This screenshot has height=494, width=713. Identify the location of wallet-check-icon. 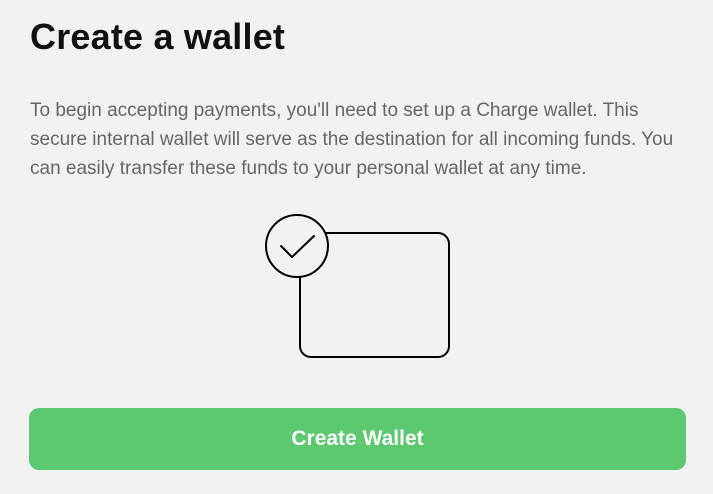
(357, 286).